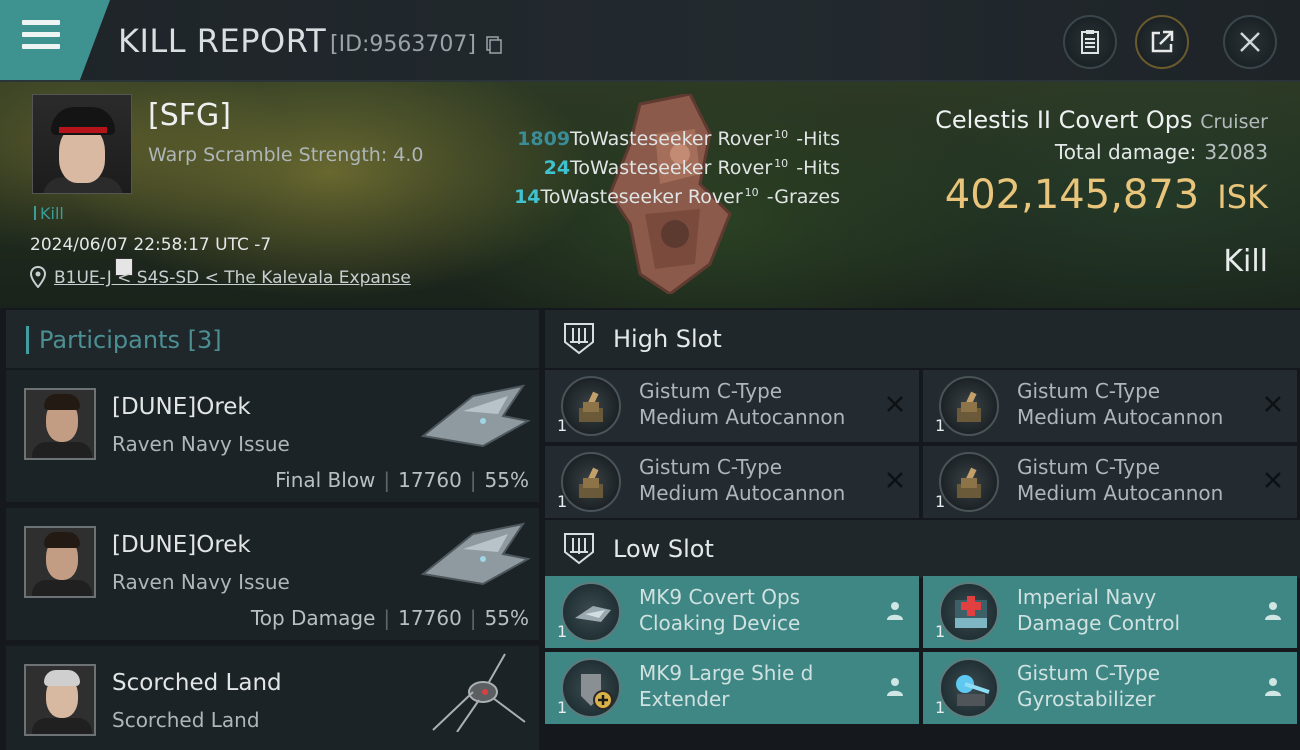 Image resolution: width=1300 pixels, height=750 pixels. I want to click on menu-icon, so click(44, 39).